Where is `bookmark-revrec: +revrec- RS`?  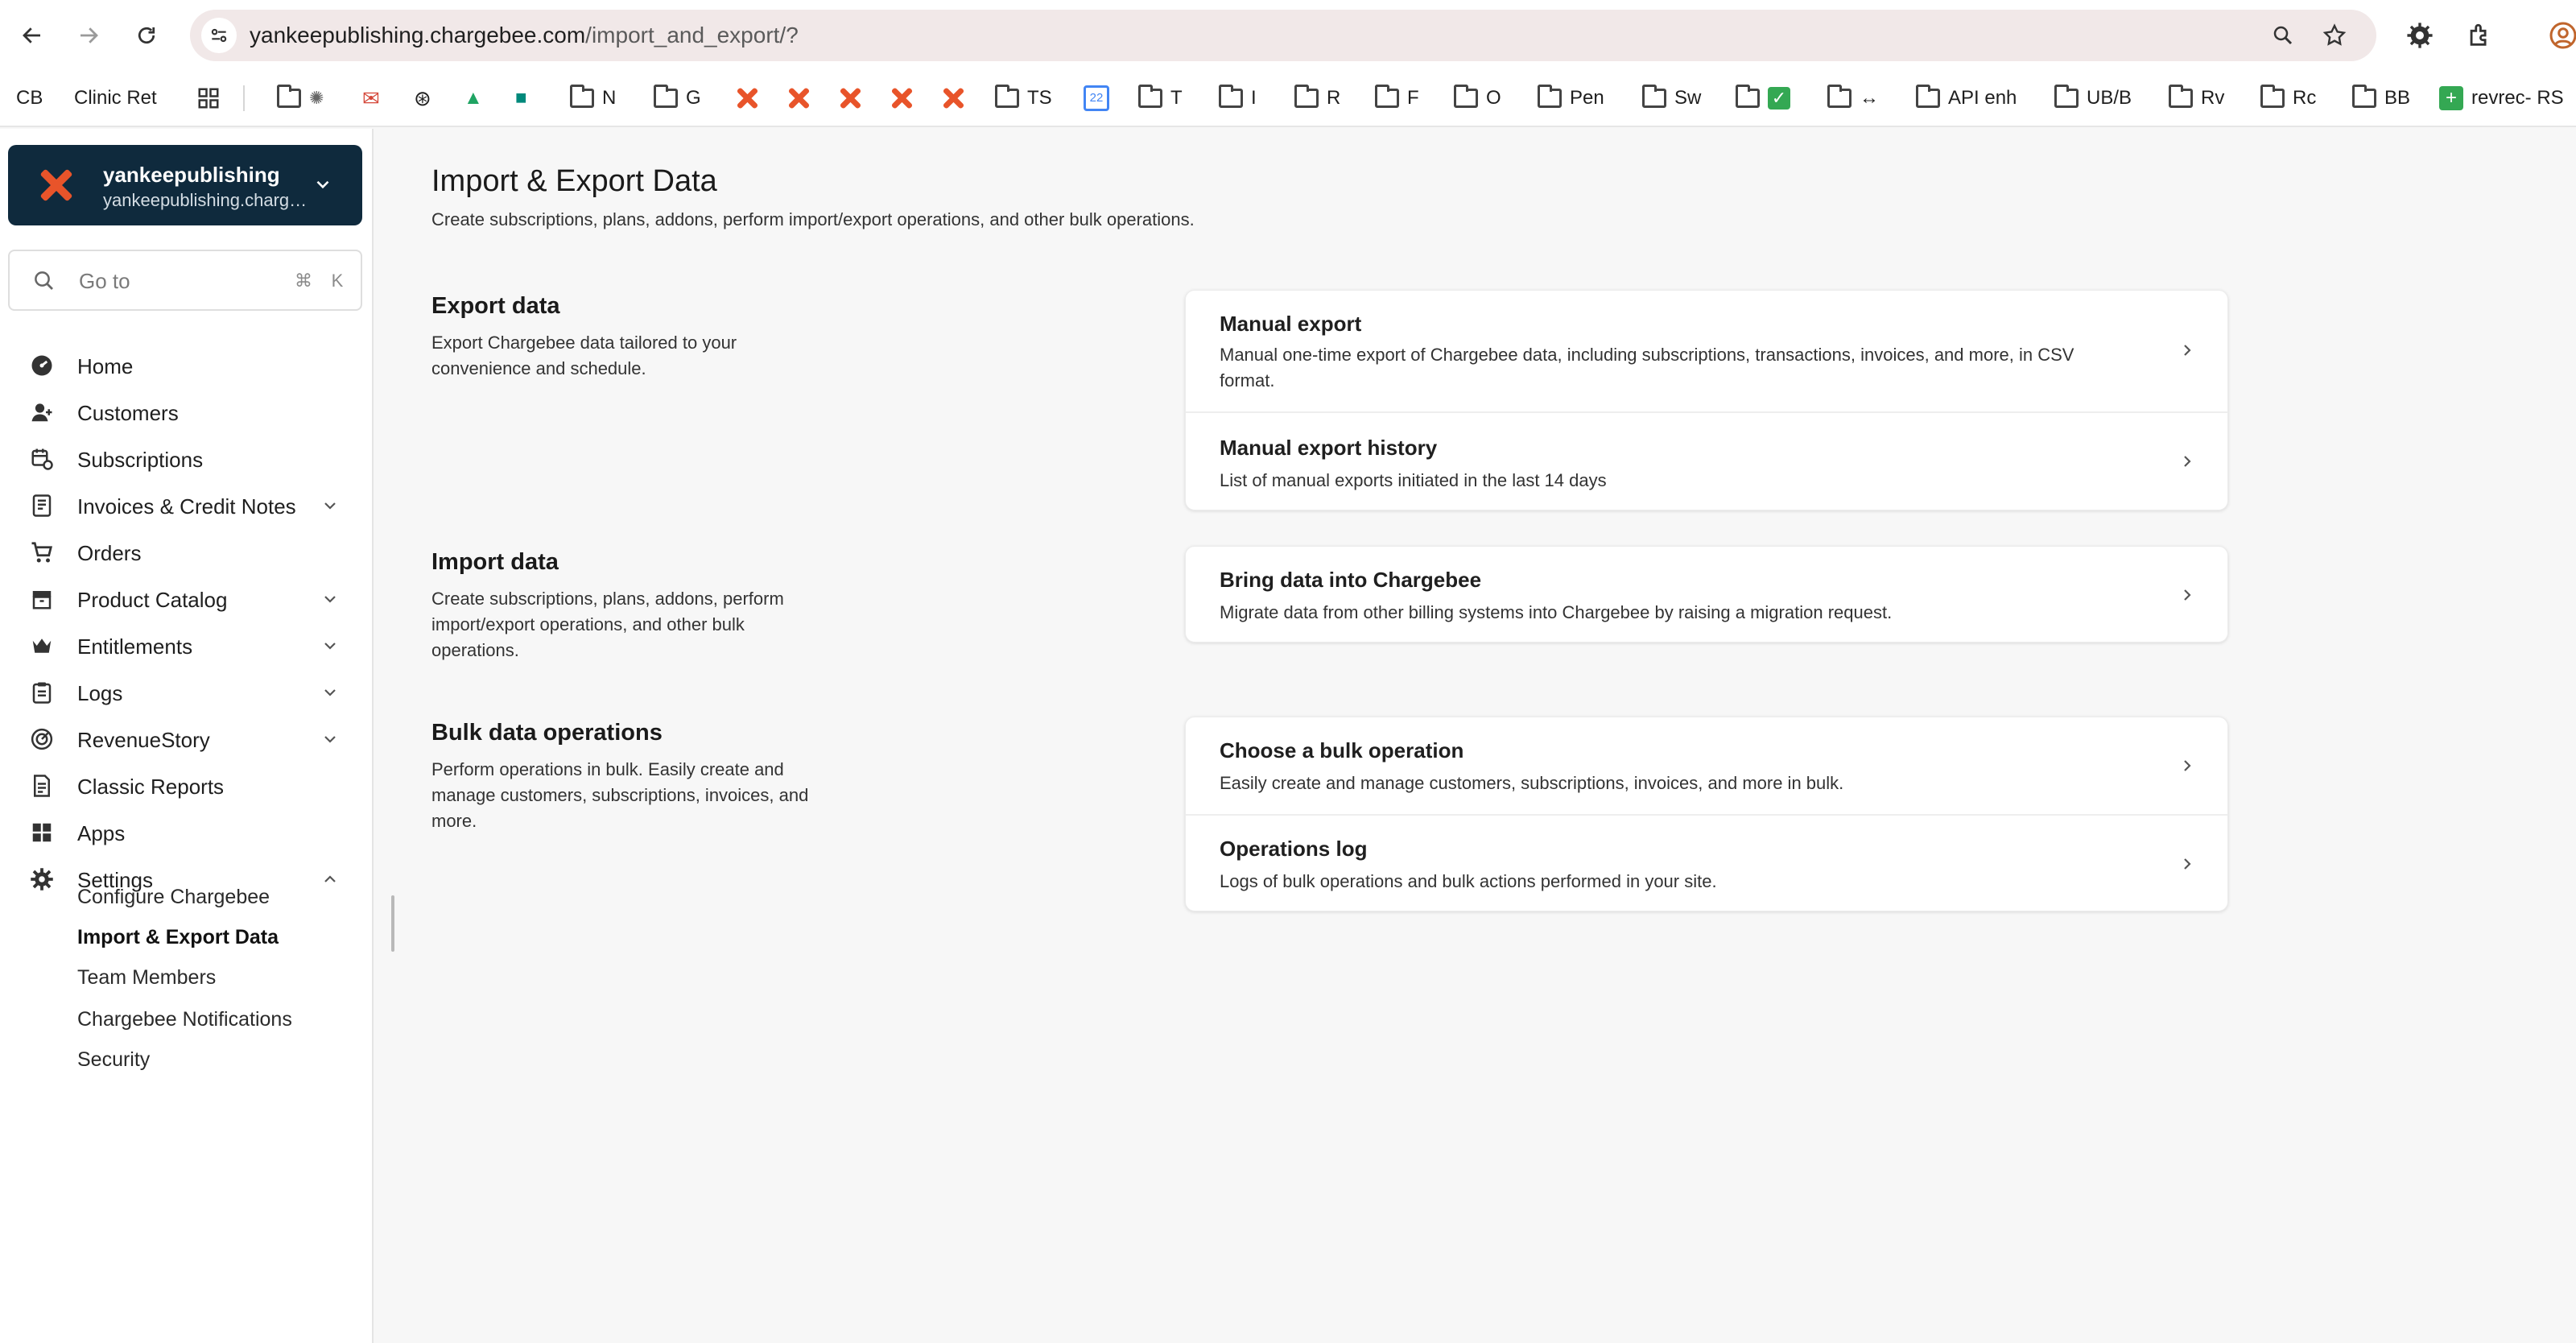 bookmark-revrec: +revrec- RS is located at coordinates (2501, 98).